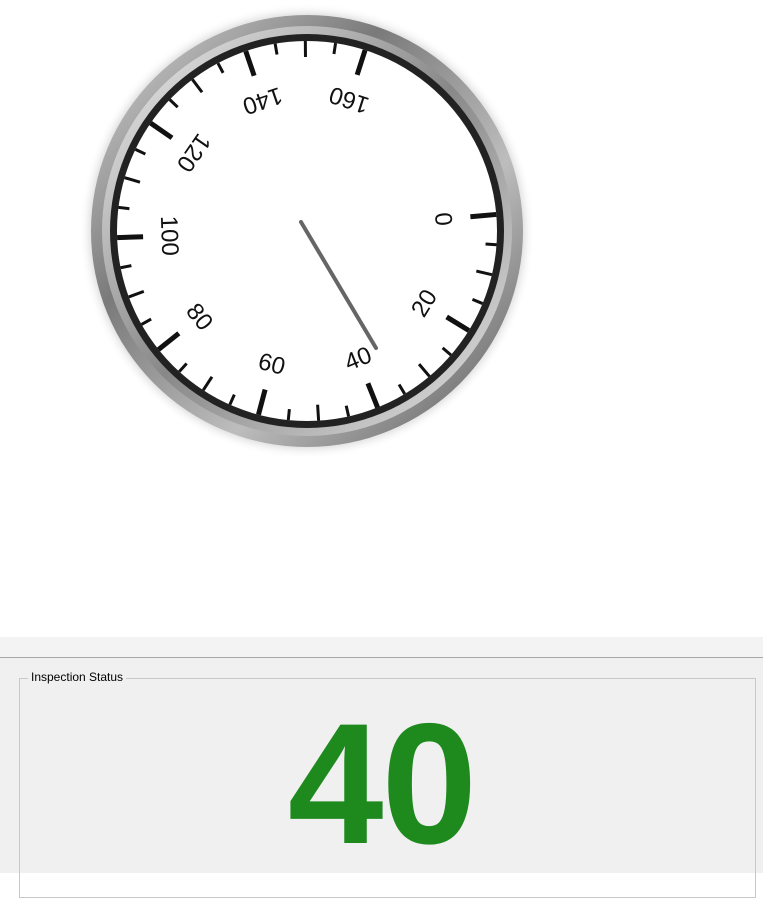  Describe the element at coordinates (444, 219) in the screenshot. I see `gauge-label-0: 0` at that location.